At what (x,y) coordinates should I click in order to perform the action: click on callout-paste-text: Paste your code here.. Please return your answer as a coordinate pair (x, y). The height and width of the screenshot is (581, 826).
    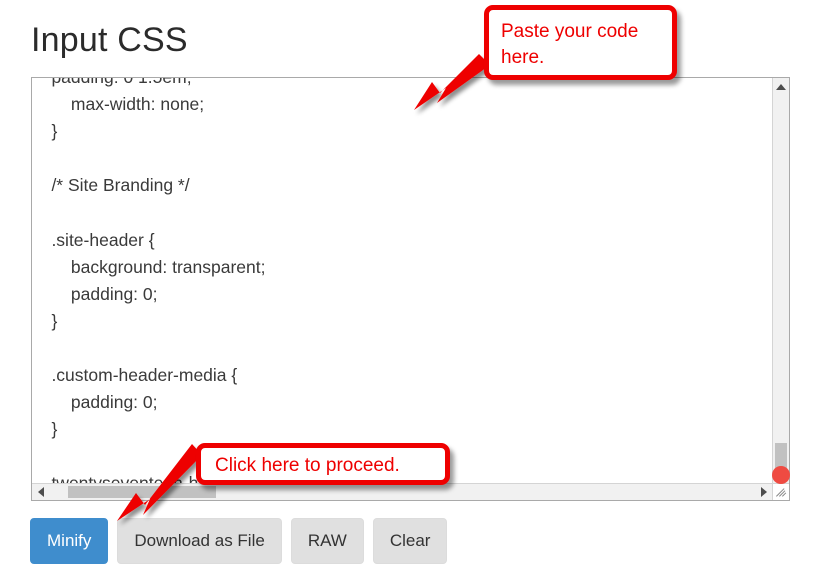
    Looking at the image, I should click on (570, 44).